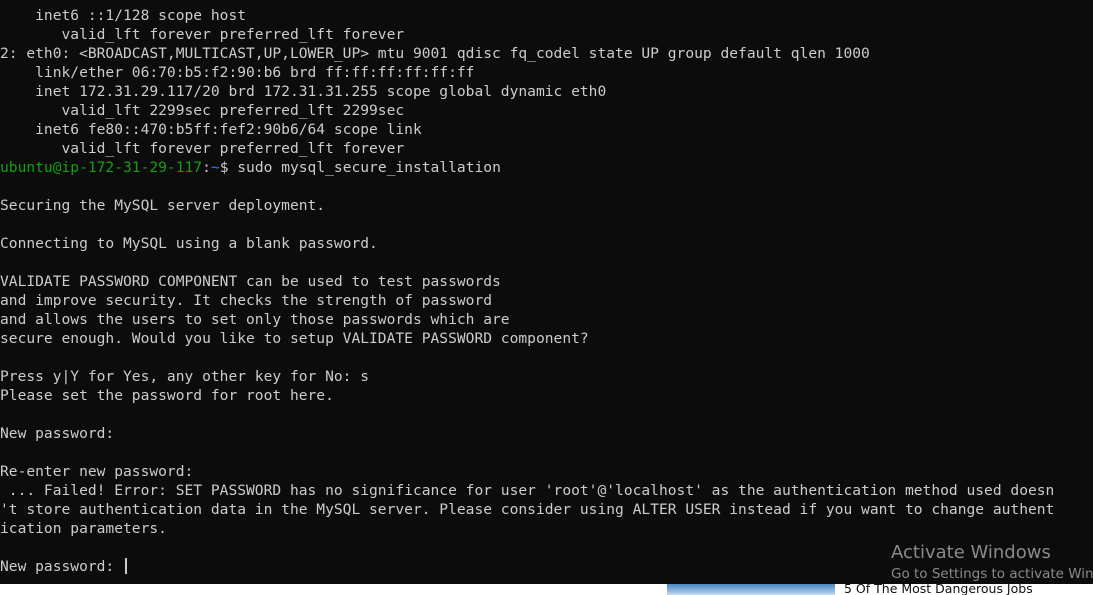  I want to click on terminal-line: Securing the MySQL server deployment., so click(163, 205).